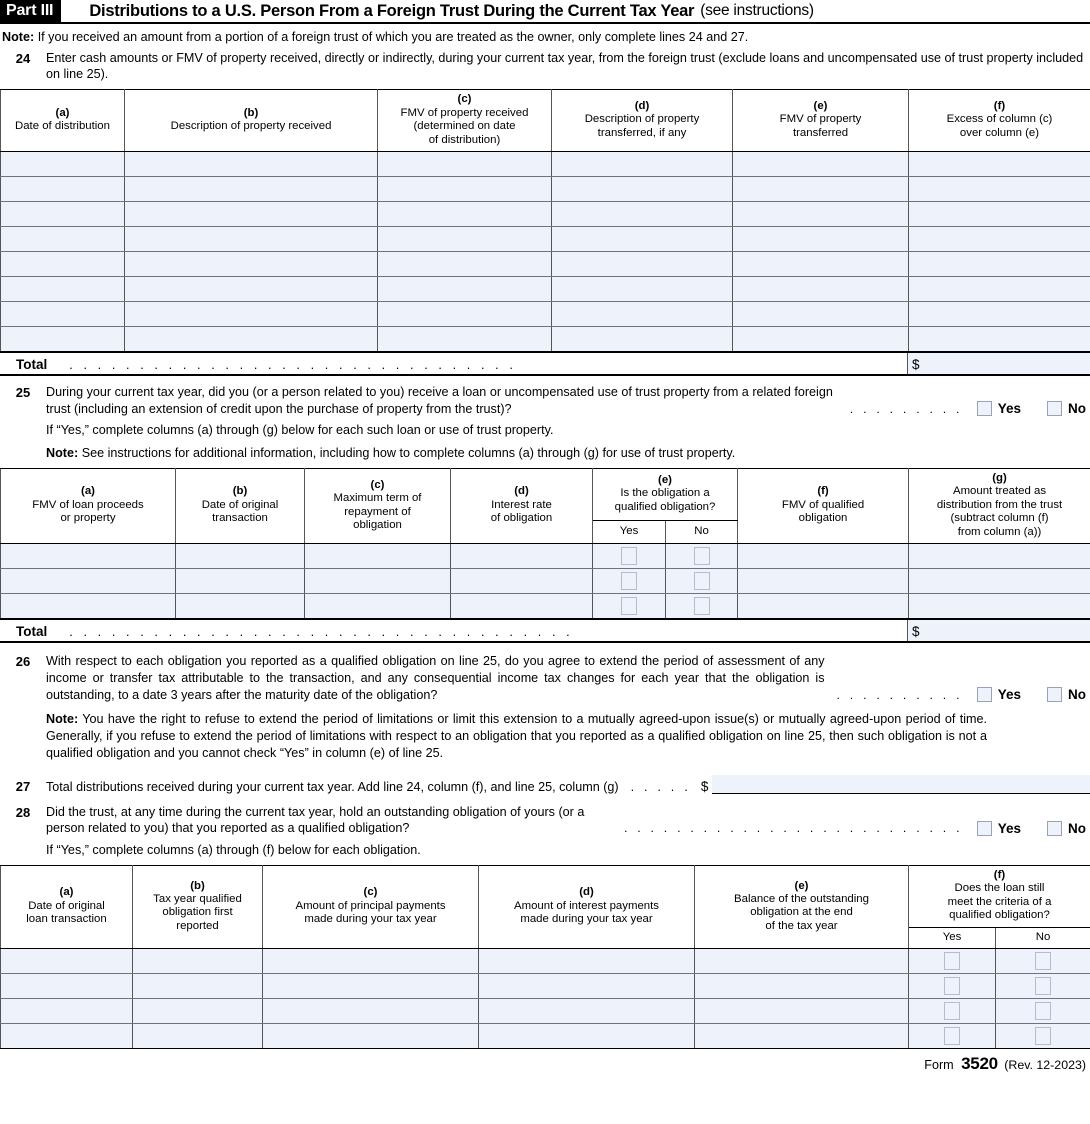  I want to click on line-26-no-checkbox, so click(1054, 695).